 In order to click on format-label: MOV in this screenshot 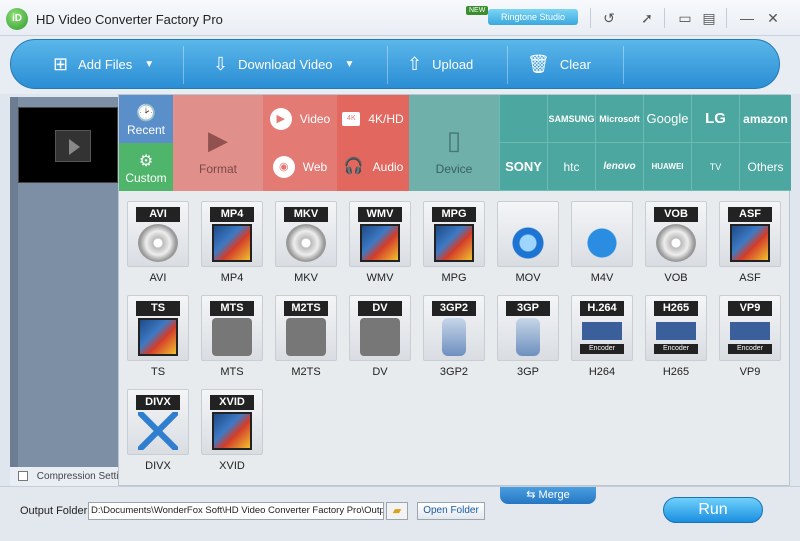, I will do `click(528, 278)`.